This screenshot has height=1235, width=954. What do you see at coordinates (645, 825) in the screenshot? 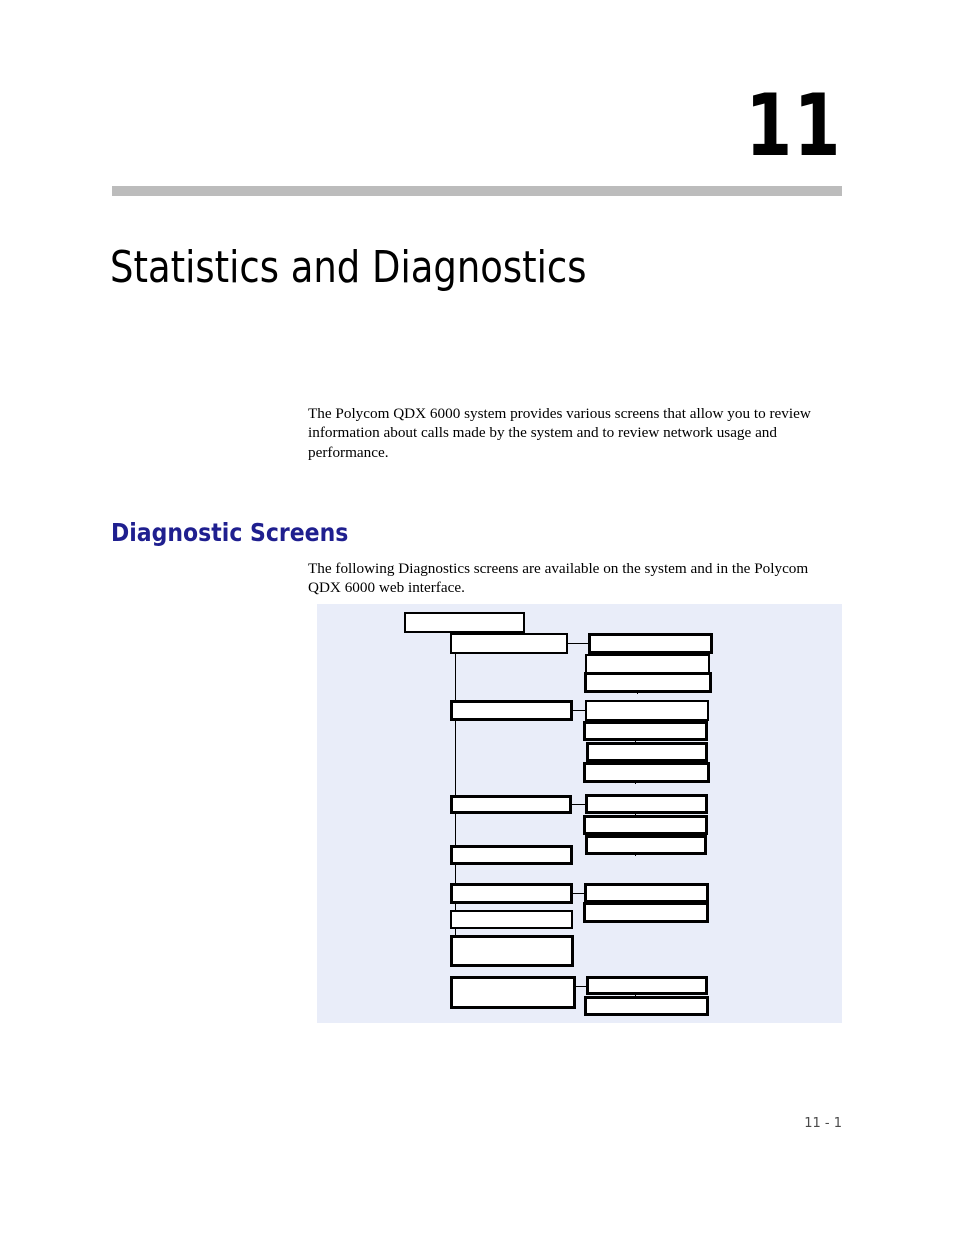
I see `diagram-node-l2-c2` at bounding box center [645, 825].